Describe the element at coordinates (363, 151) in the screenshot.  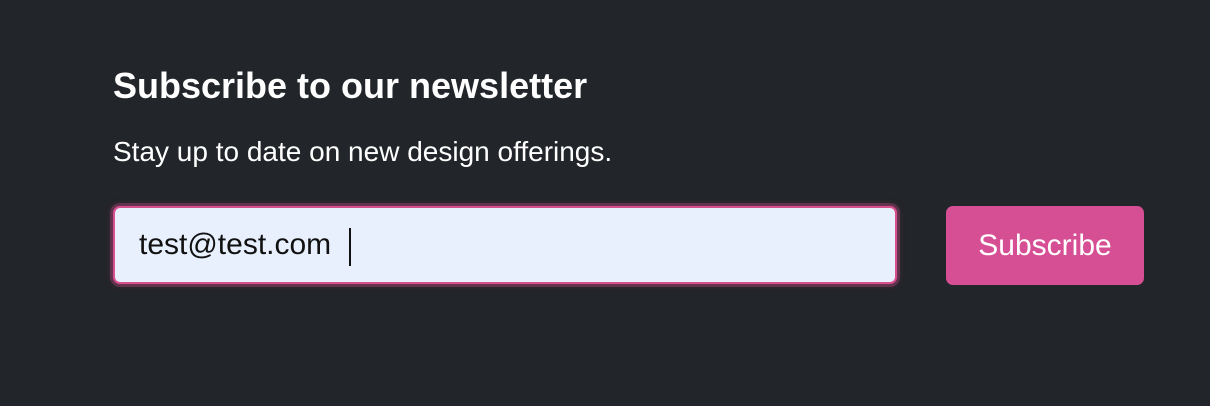
I see `newsletter-description: Stay up to date on new design offerings.` at that location.